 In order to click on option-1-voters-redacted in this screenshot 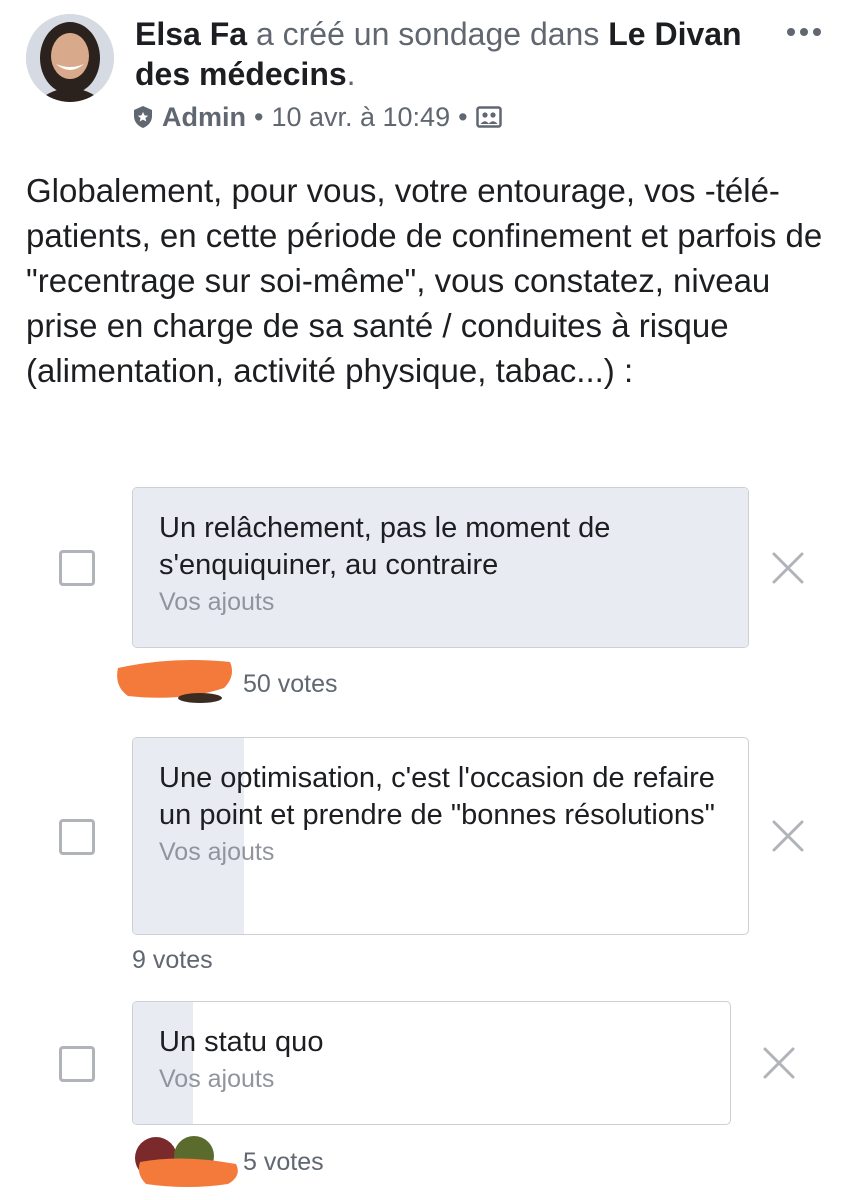, I will do `click(174, 679)`.